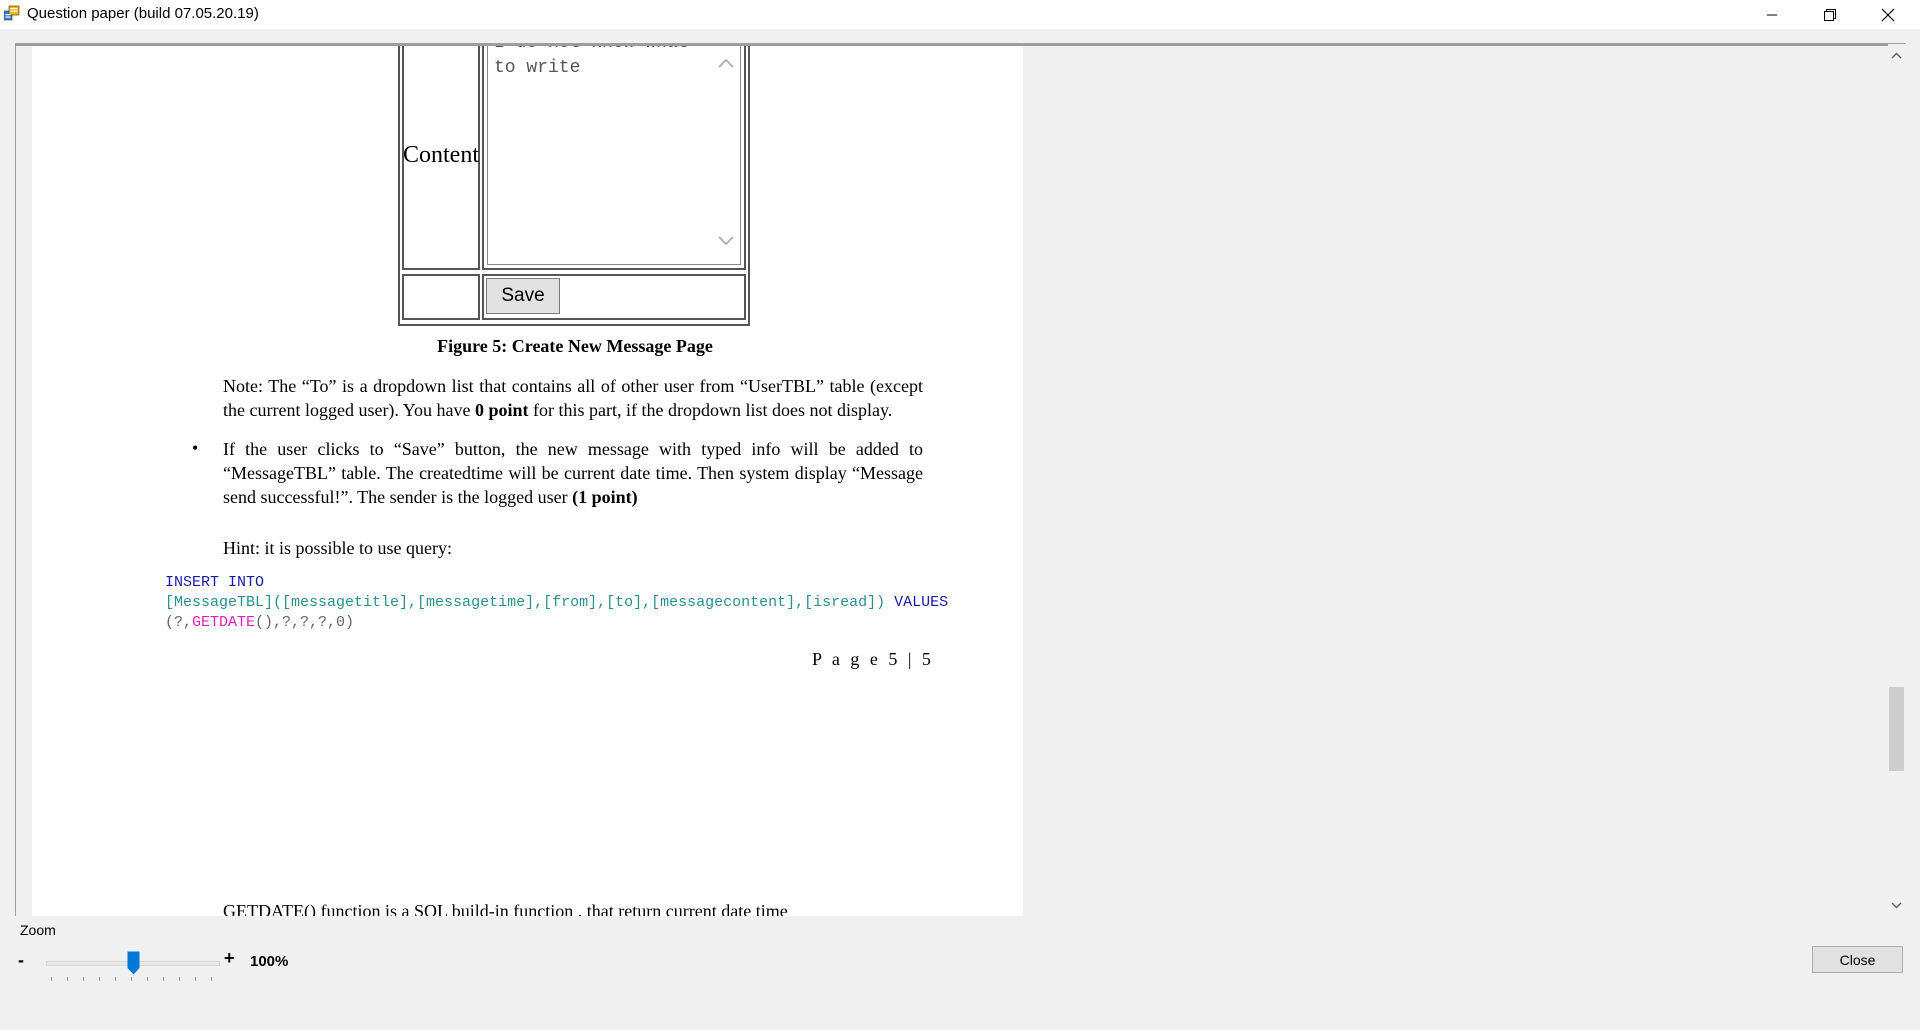 The image size is (1920, 1030). I want to click on window-title: Question paper (build 07.05.20.19), so click(143, 13).